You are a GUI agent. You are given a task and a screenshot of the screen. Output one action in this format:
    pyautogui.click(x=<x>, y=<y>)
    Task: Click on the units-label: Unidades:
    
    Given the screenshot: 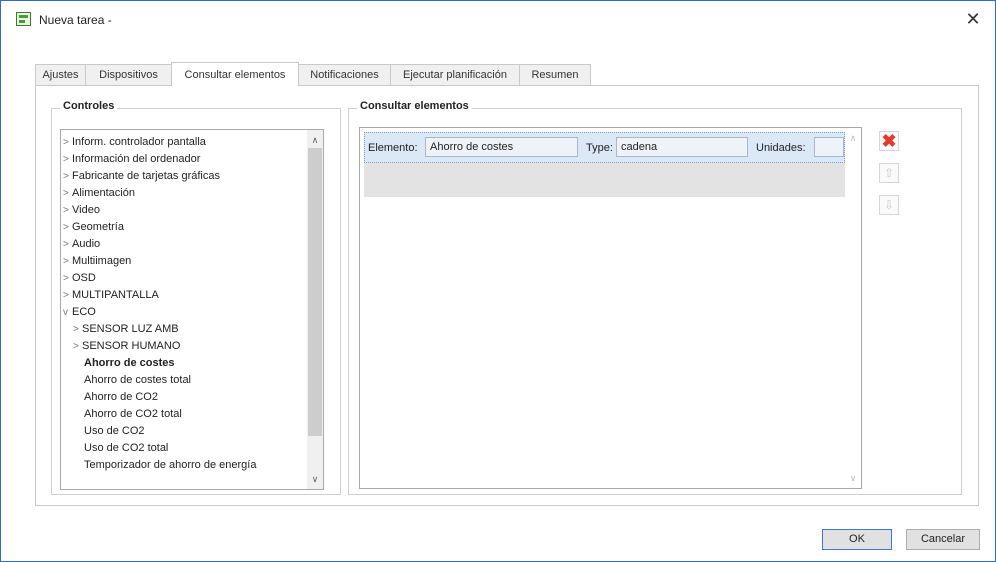 What is the action you would take?
    pyautogui.click(x=781, y=148)
    